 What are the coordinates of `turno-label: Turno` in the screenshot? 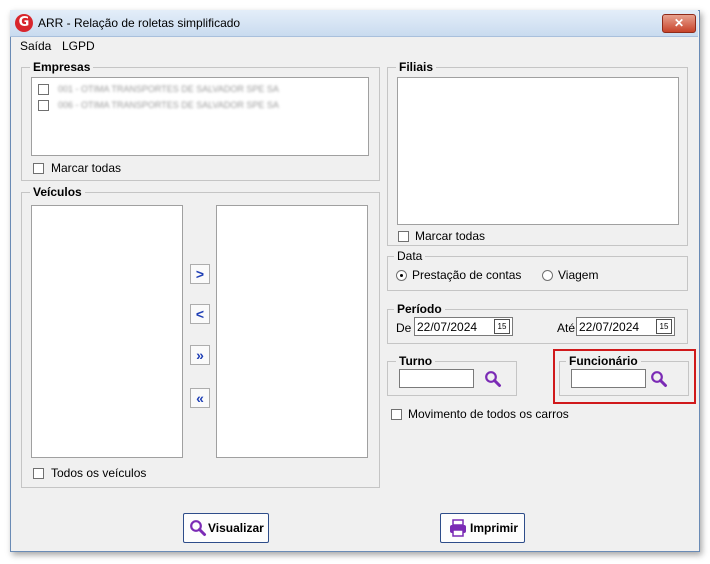 It's located at (416, 361).